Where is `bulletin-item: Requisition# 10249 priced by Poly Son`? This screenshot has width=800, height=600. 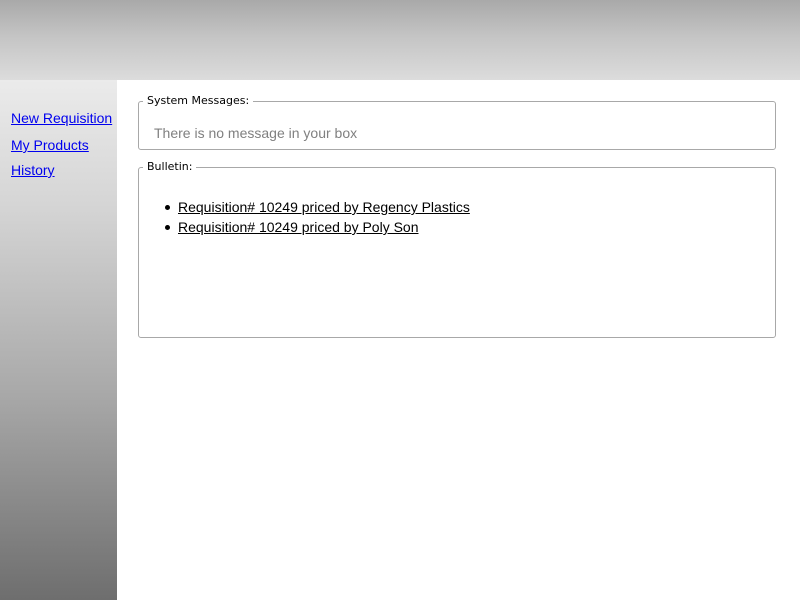
bulletin-item: Requisition# 10249 priced by Poly Son is located at coordinates (317, 227).